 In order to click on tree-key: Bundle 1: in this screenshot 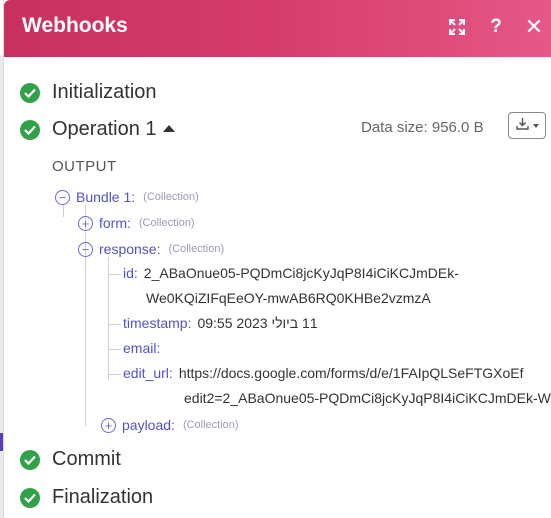, I will do `click(106, 197)`.